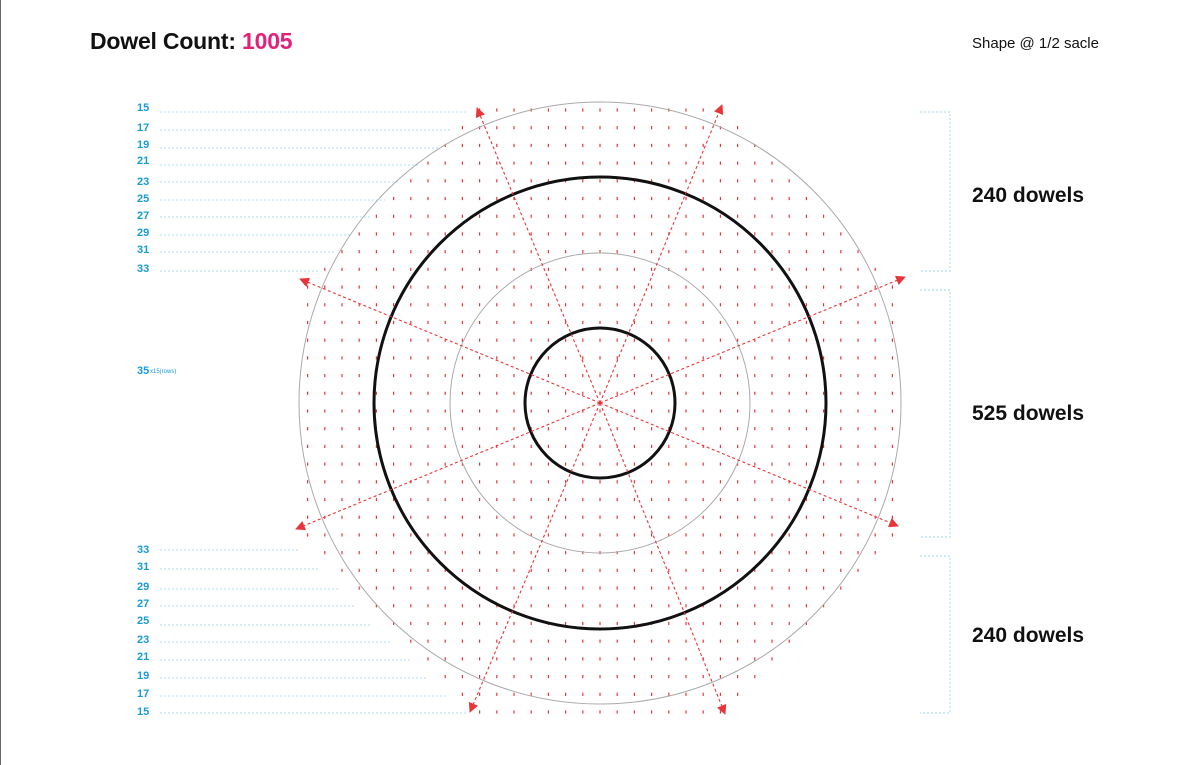 Image resolution: width=1200 pixels, height=765 pixels. What do you see at coordinates (143, 631) in the screenshot?
I see `row-labels-bottom: 33 31 29 27 25 23 21 19 17 15` at bounding box center [143, 631].